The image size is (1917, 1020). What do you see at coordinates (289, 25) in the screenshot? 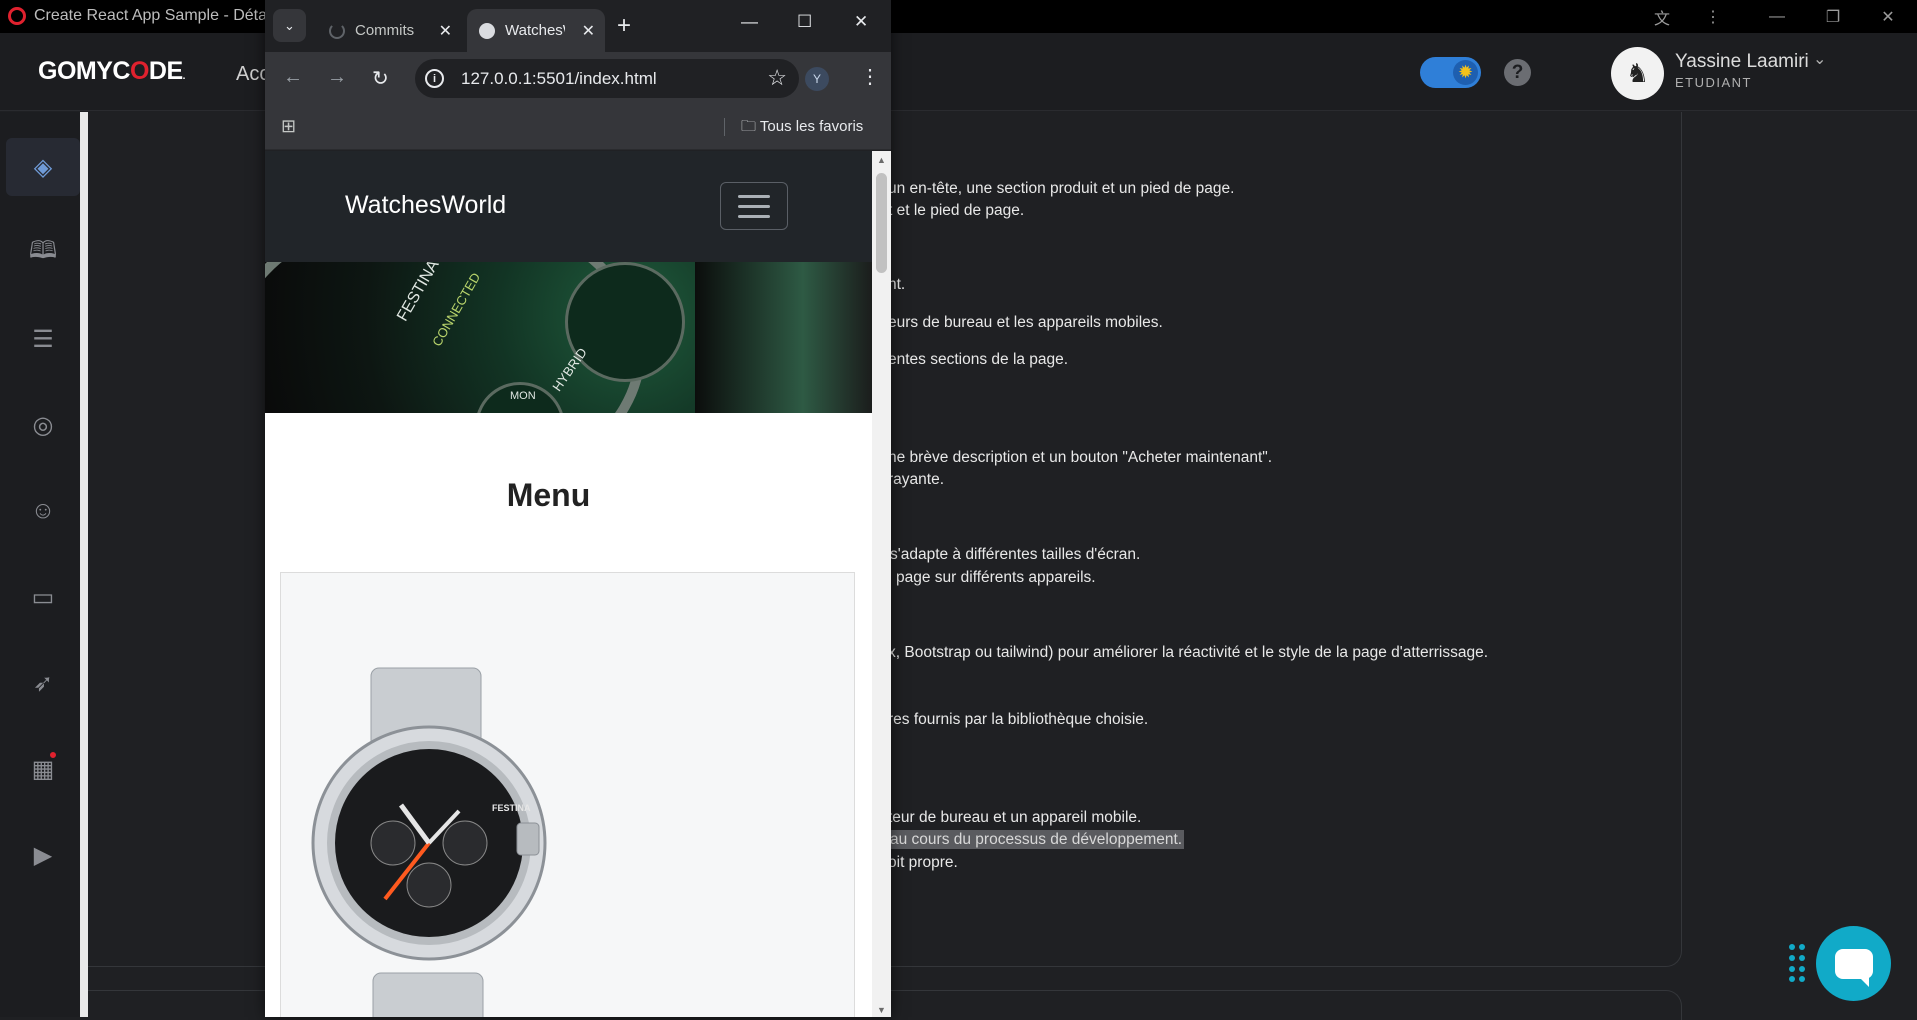
I see `tab-search-icon: ⌄` at bounding box center [289, 25].